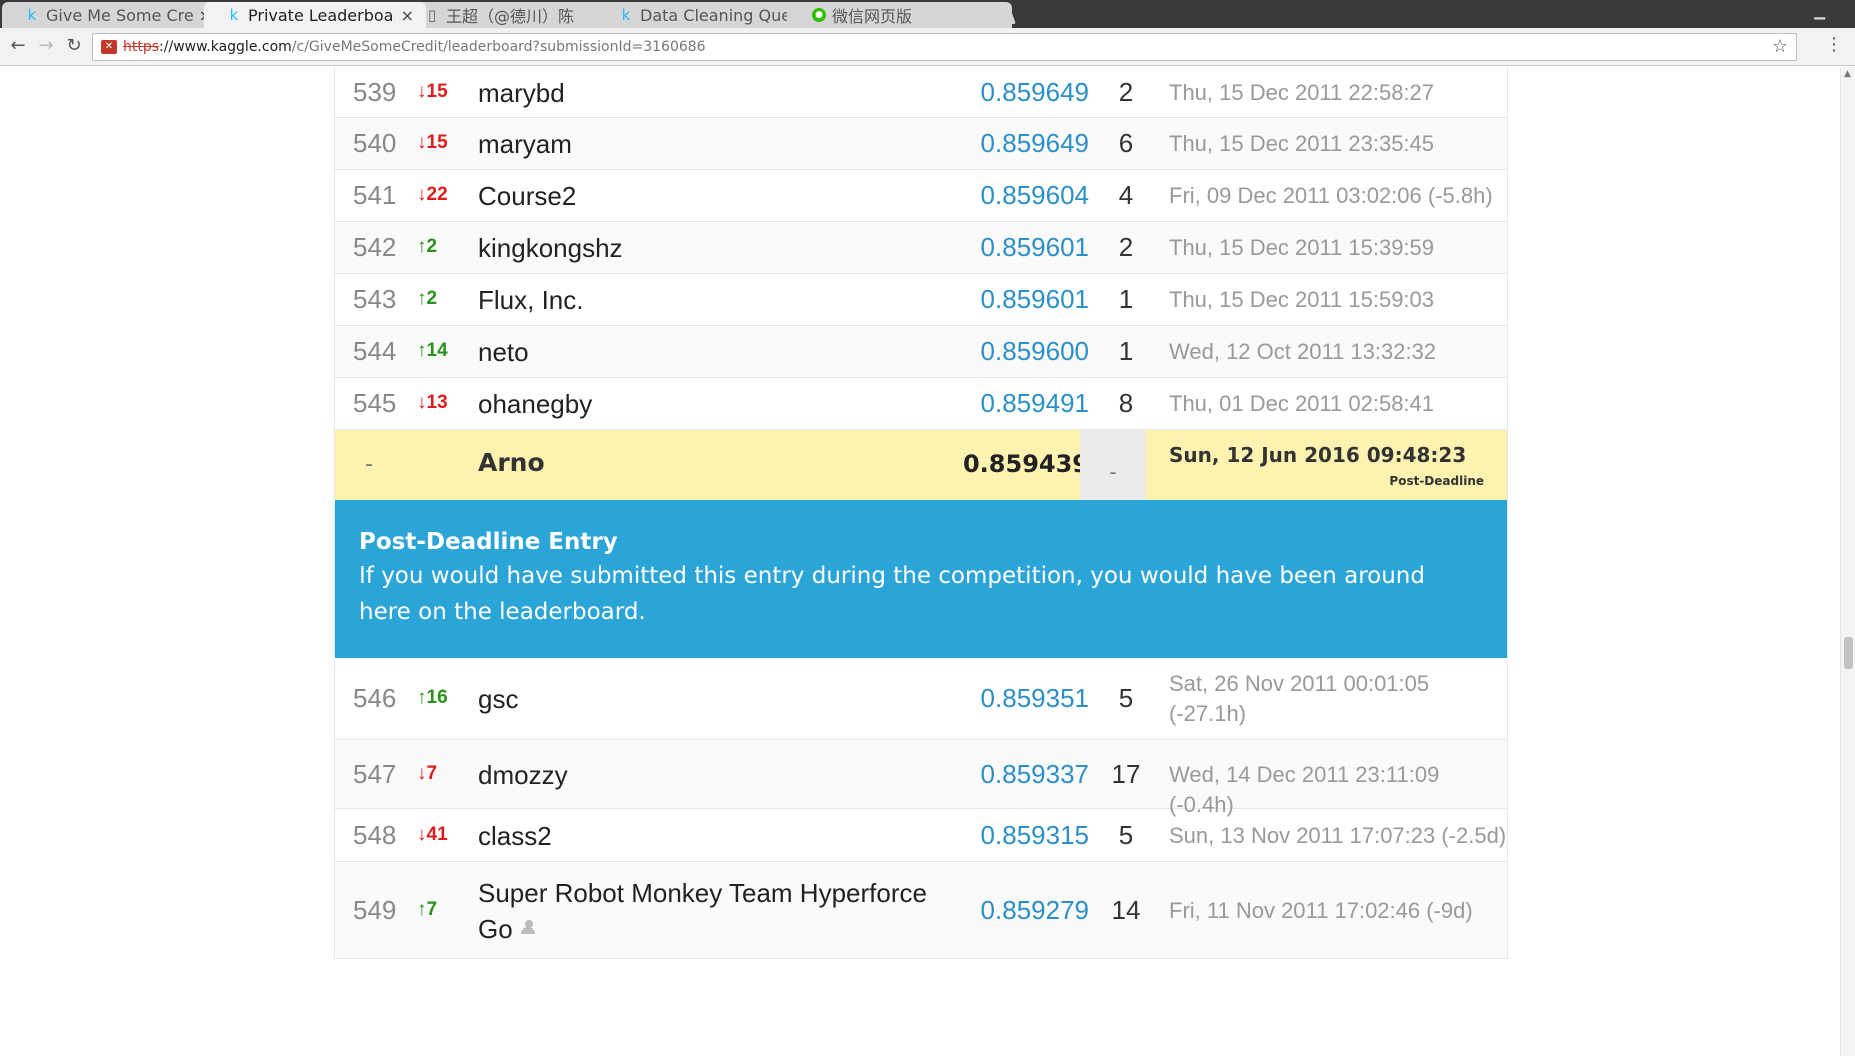  Describe the element at coordinates (321, 15) in the screenshot. I see `tab-label: Private Leaderboar` at that location.